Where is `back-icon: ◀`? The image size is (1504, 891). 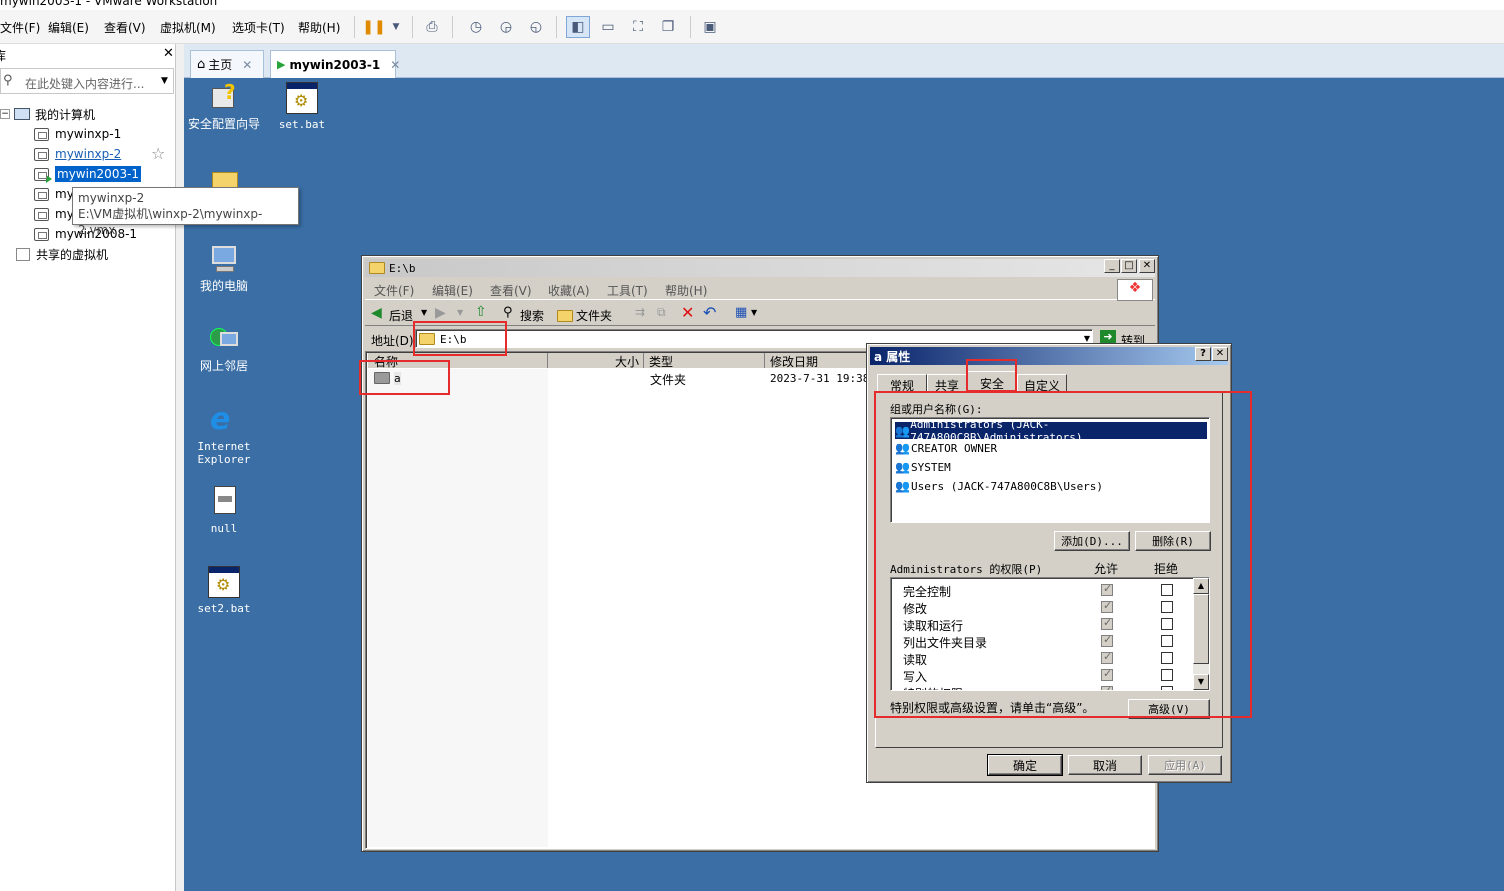 back-icon: ◀ is located at coordinates (376, 313).